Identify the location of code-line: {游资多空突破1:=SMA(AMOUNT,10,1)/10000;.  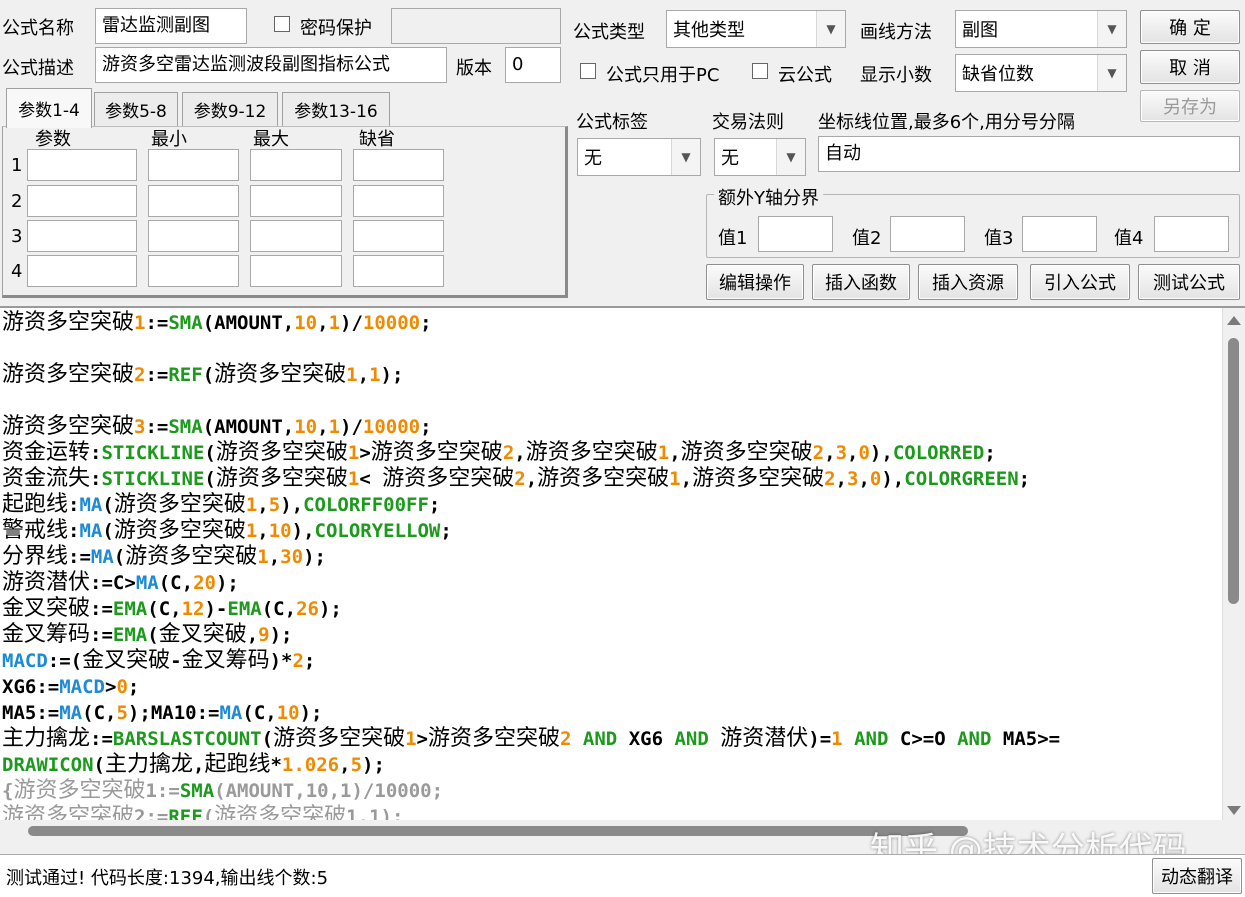
(223, 790).